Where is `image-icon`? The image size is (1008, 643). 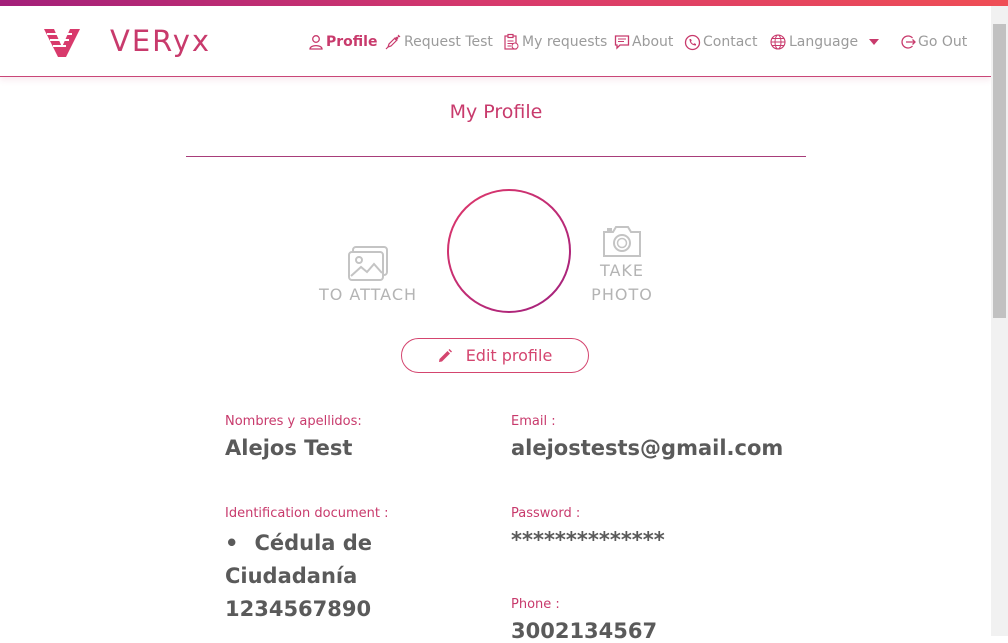
image-icon is located at coordinates (368, 263).